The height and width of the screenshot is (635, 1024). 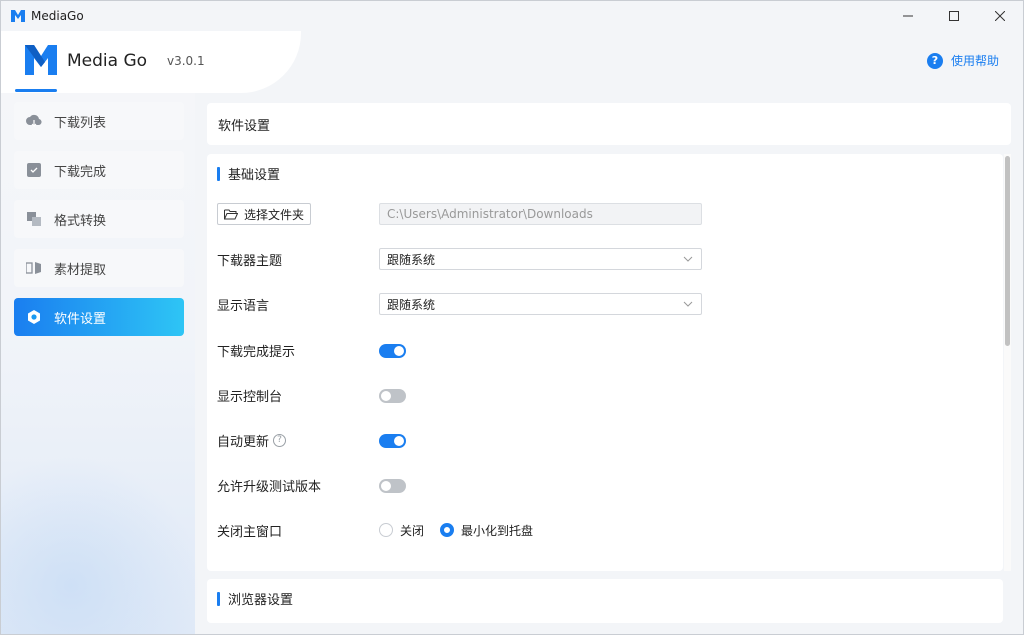 What do you see at coordinates (392, 351) in the screenshot?
I see `download-notify-toggle` at bounding box center [392, 351].